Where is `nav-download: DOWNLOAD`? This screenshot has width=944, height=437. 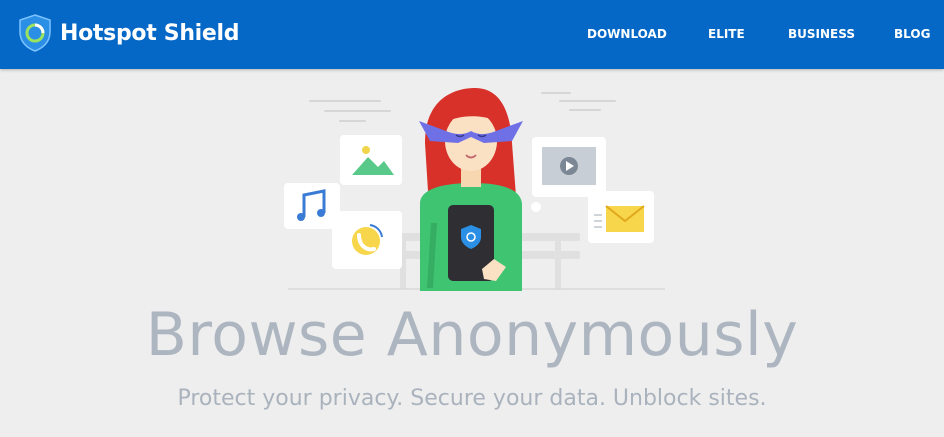 nav-download: DOWNLOAD is located at coordinates (627, 34).